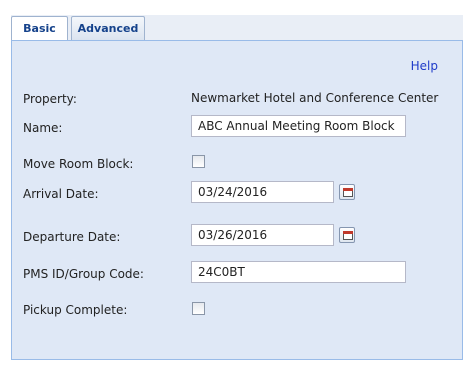  What do you see at coordinates (424, 66) in the screenshot?
I see `help-link: Help` at bounding box center [424, 66].